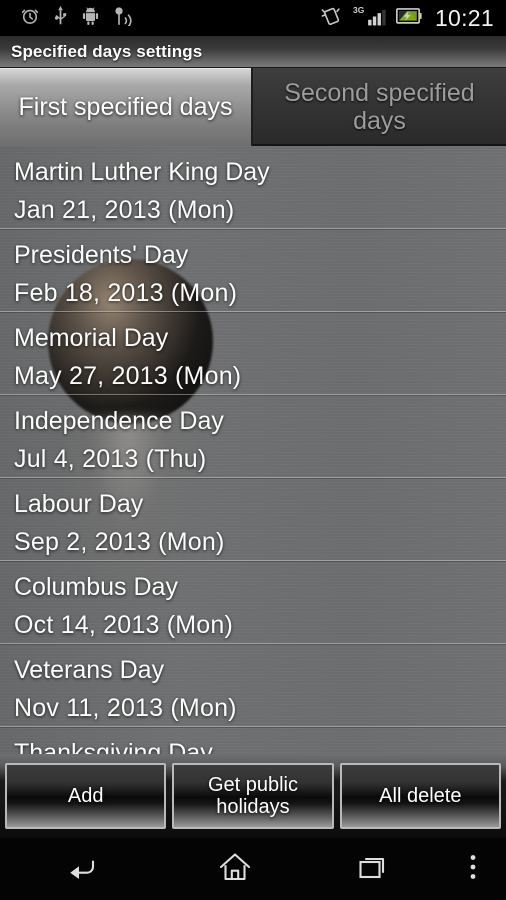 Image resolution: width=506 pixels, height=900 pixels. I want to click on usb-icon, so click(60, 18).